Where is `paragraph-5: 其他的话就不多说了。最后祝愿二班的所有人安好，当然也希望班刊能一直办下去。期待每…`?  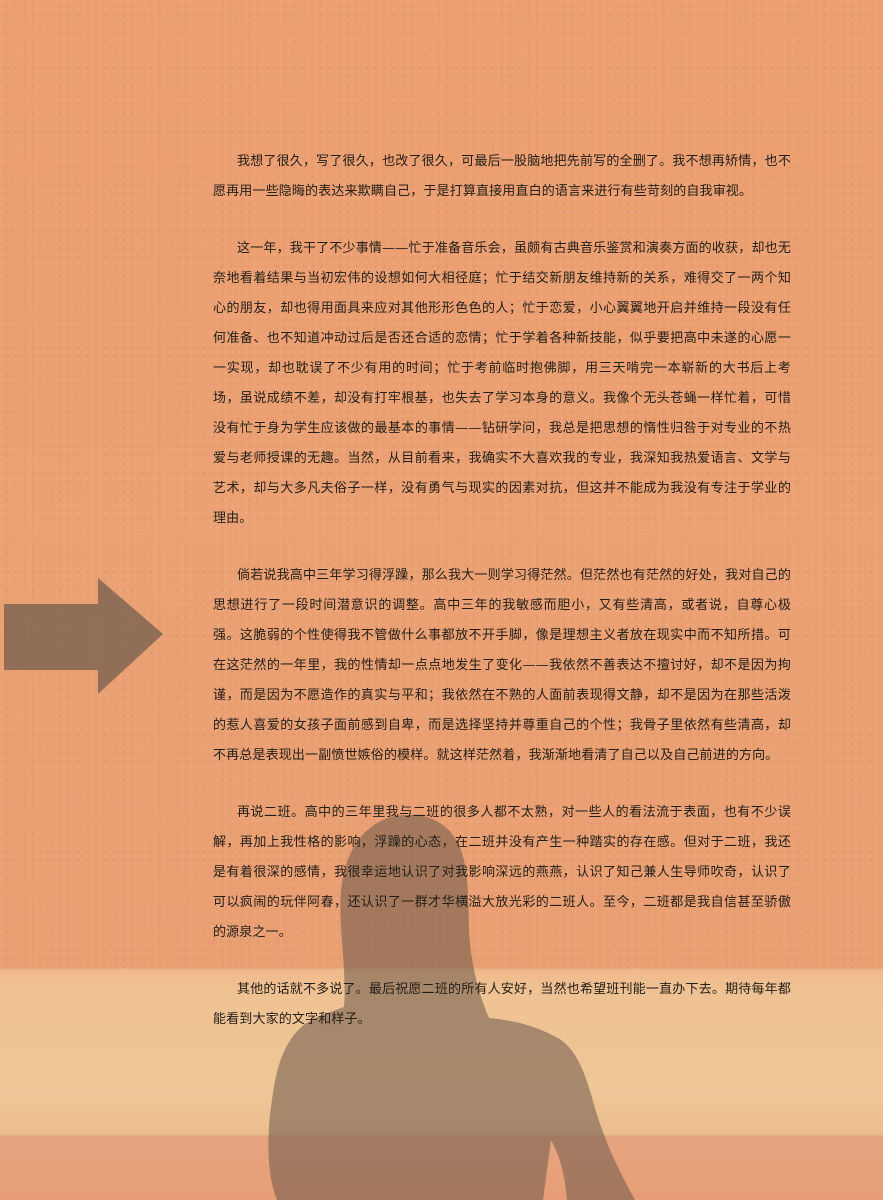 paragraph-5: 其他的话就不多说了。最后祝愿二班的所有人安好，当然也希望班刊能一直办下去。期待每… is located at coordinates (502, 1004).